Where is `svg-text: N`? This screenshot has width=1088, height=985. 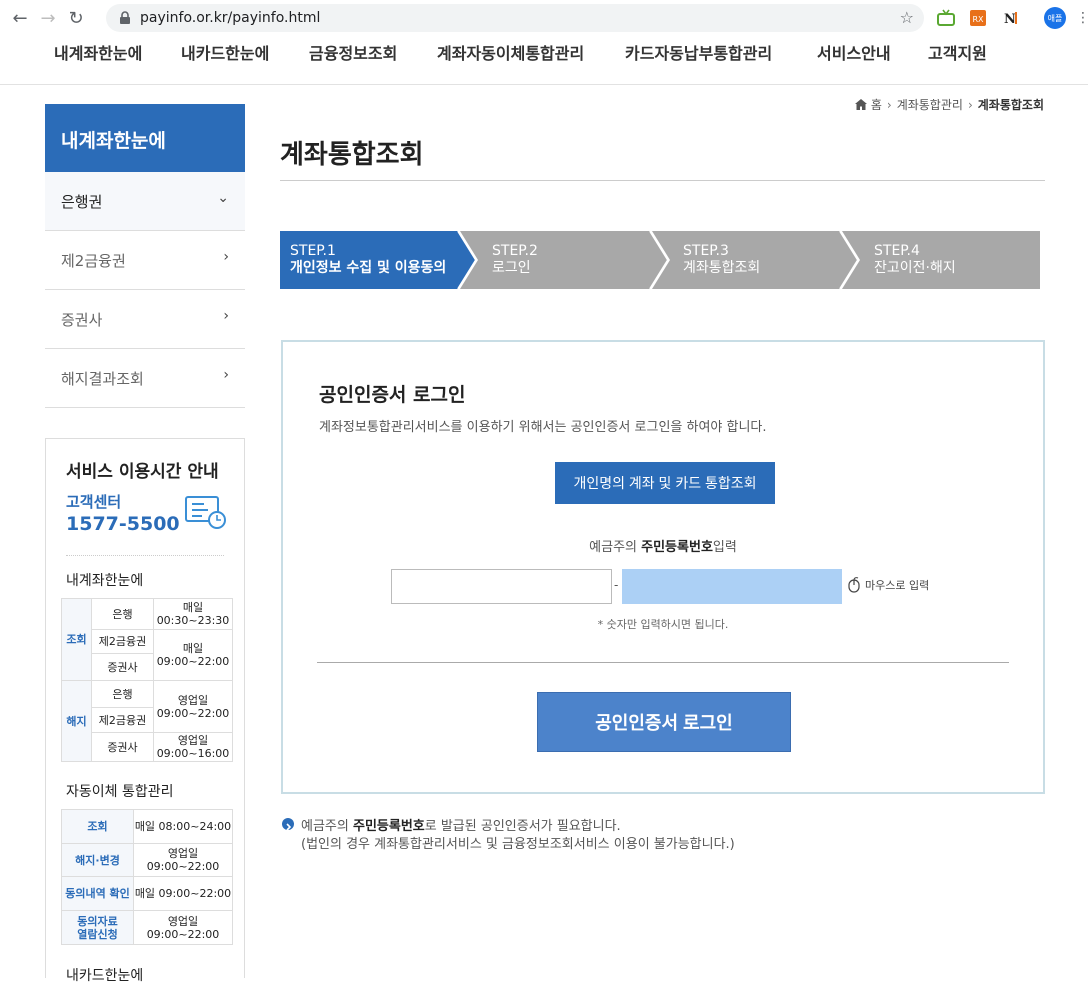
svg-text: N is located at coordinates (1010, 19).